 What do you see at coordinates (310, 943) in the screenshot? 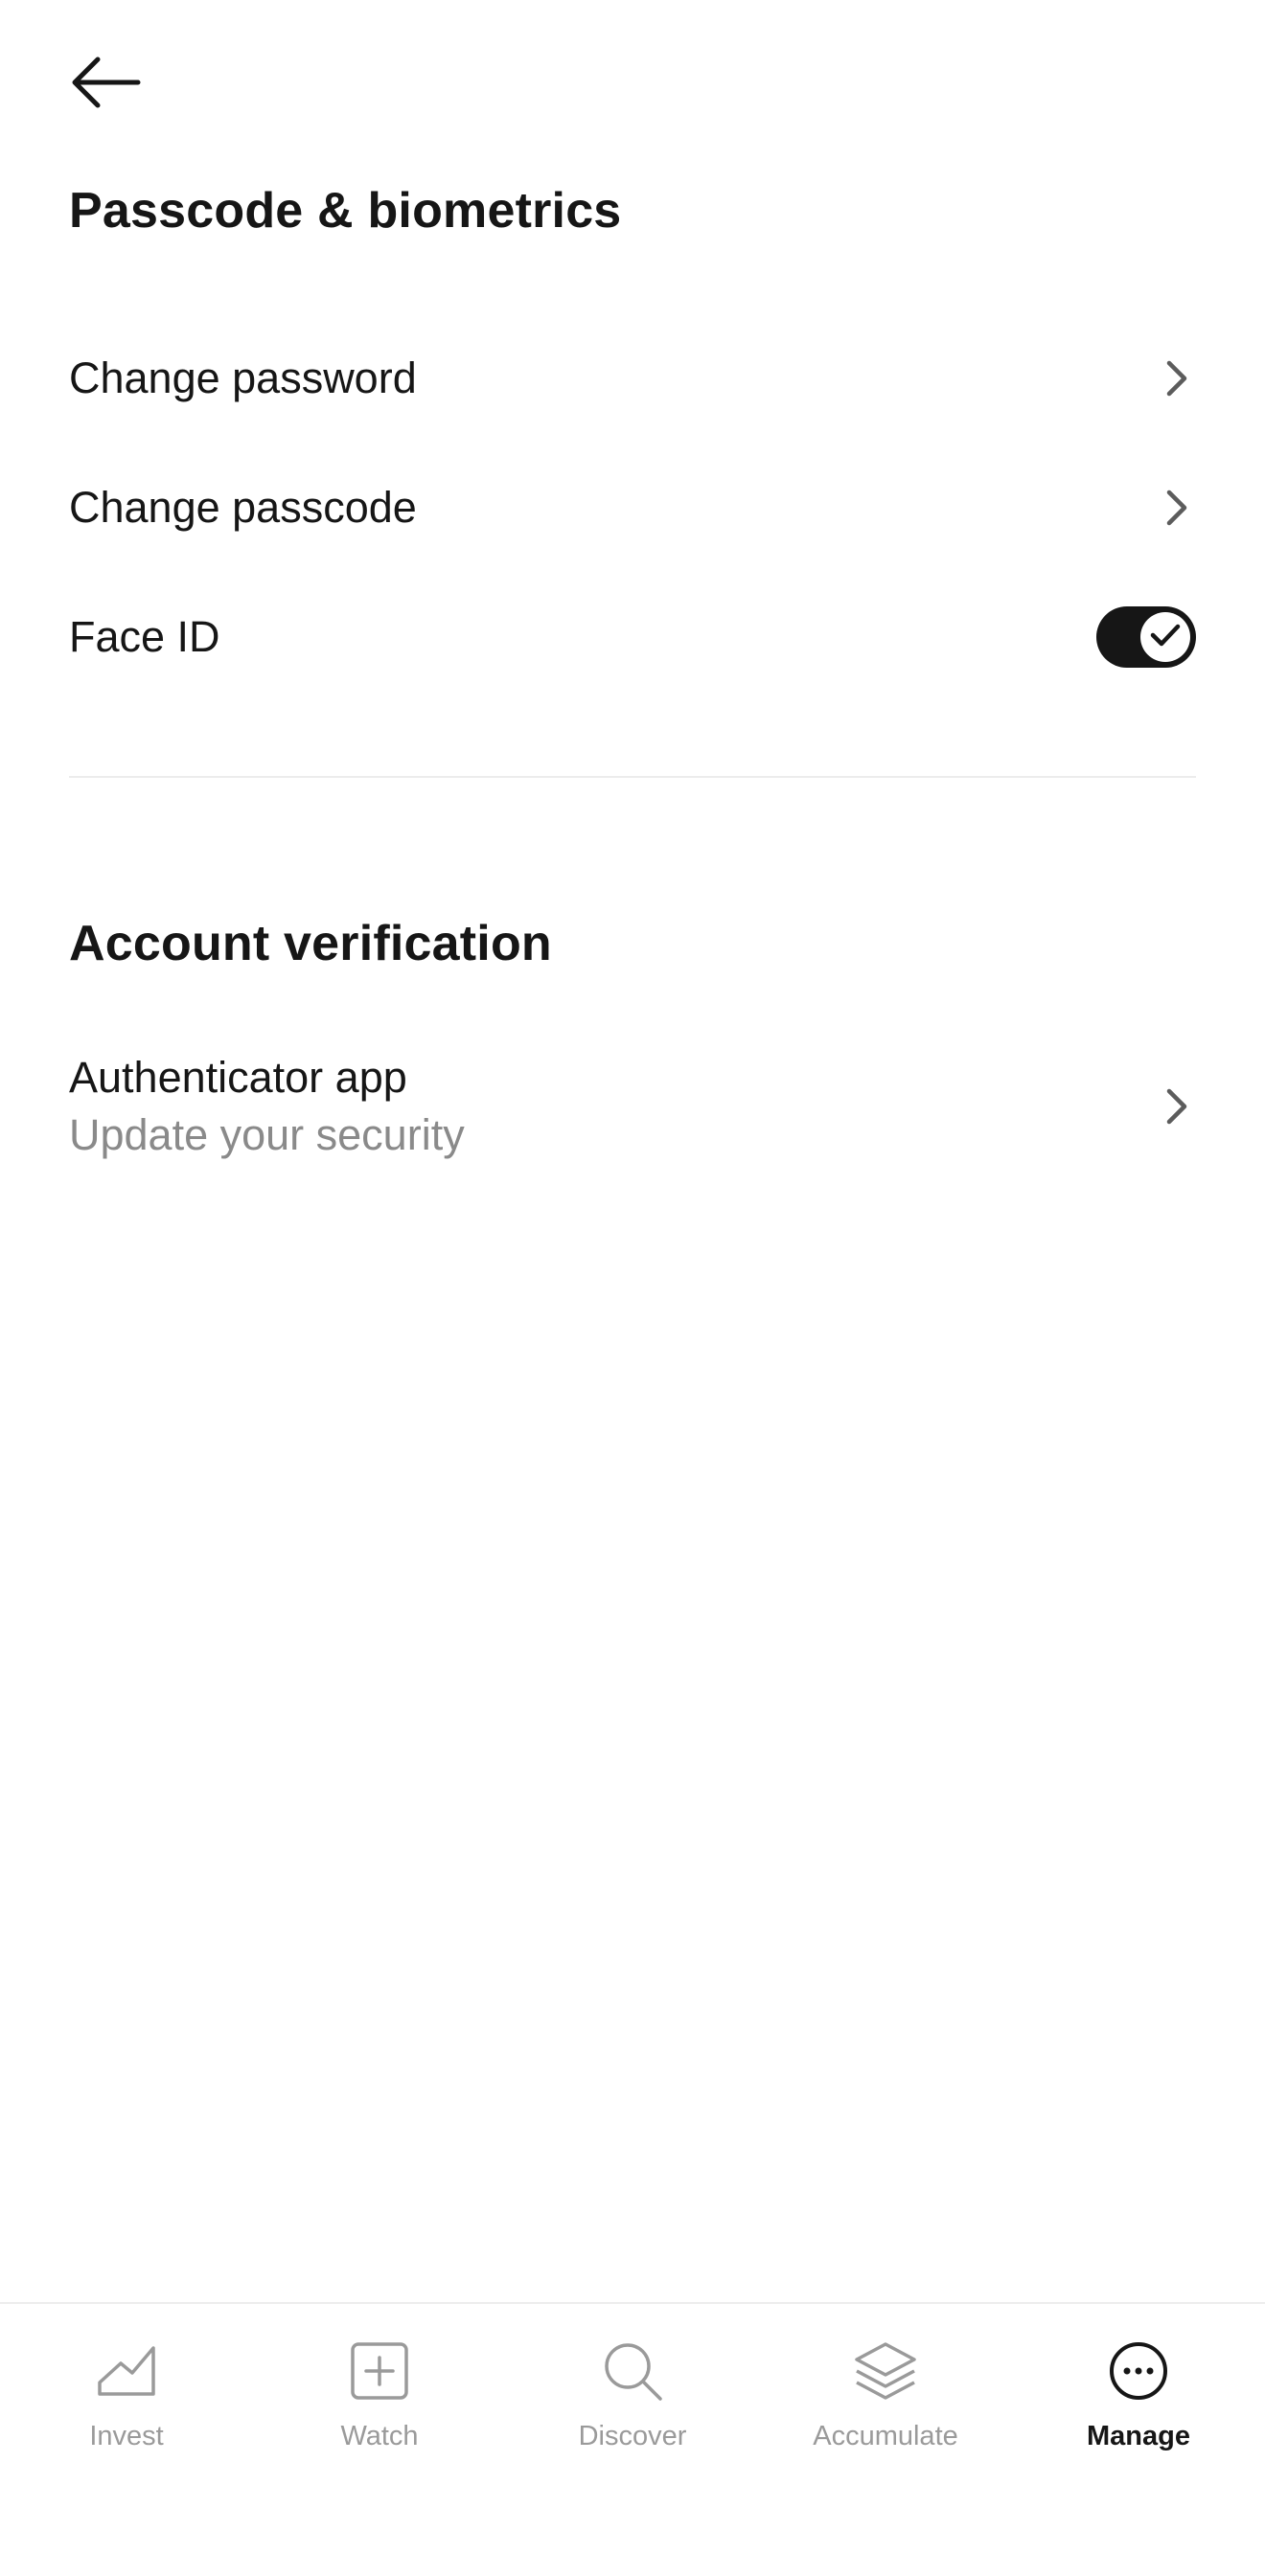
I see `section-title-verification: Account verification` at bounding box center [310, 943].